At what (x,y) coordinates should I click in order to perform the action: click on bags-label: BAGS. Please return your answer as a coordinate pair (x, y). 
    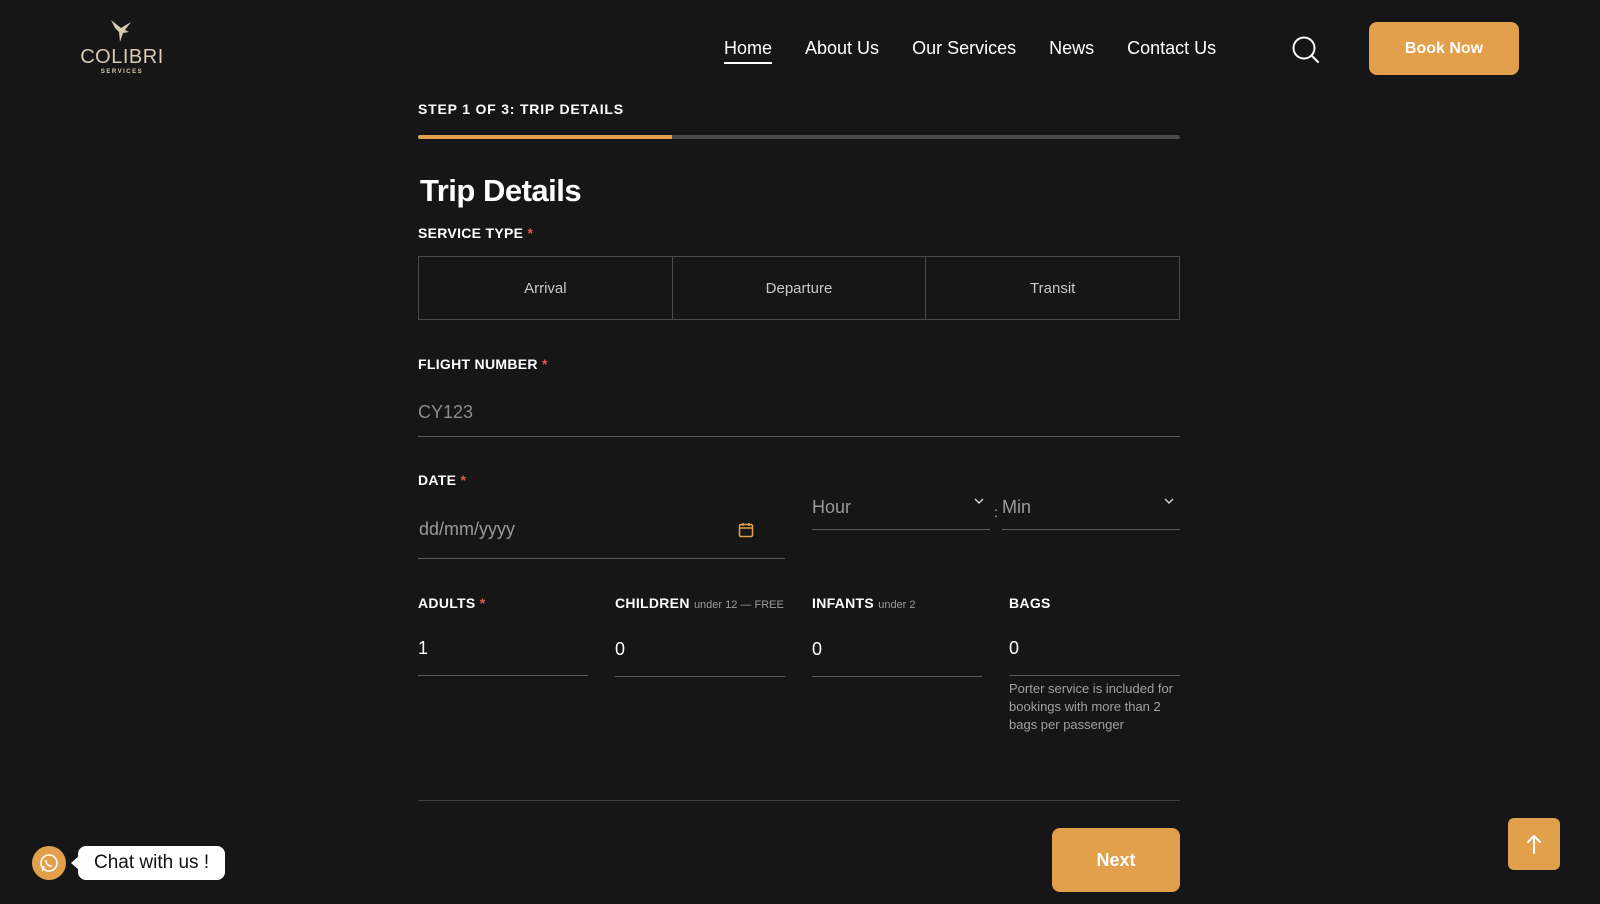
    Looking at the image, I should click on (1030, 603).